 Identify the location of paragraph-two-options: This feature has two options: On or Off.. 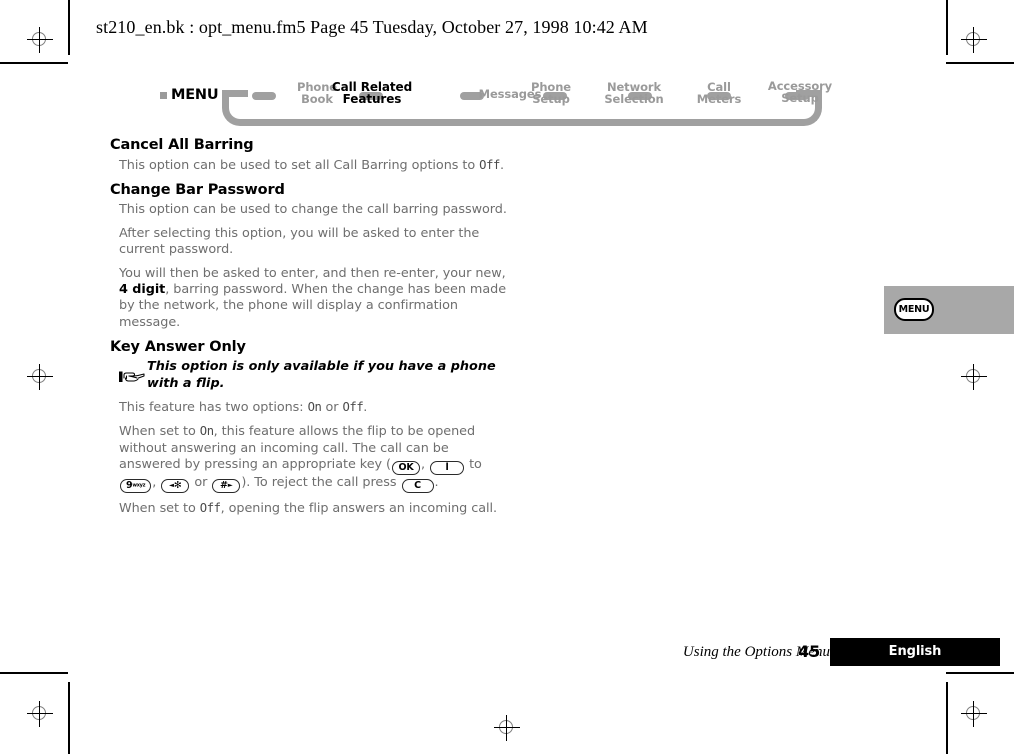
(310, 407).